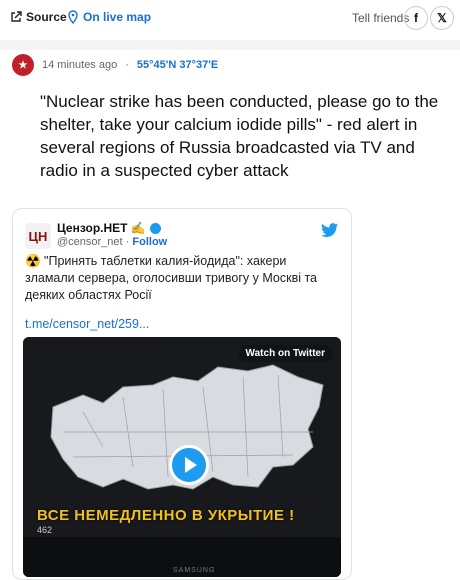  I want to click on avatar: ★, so click(23, 65).